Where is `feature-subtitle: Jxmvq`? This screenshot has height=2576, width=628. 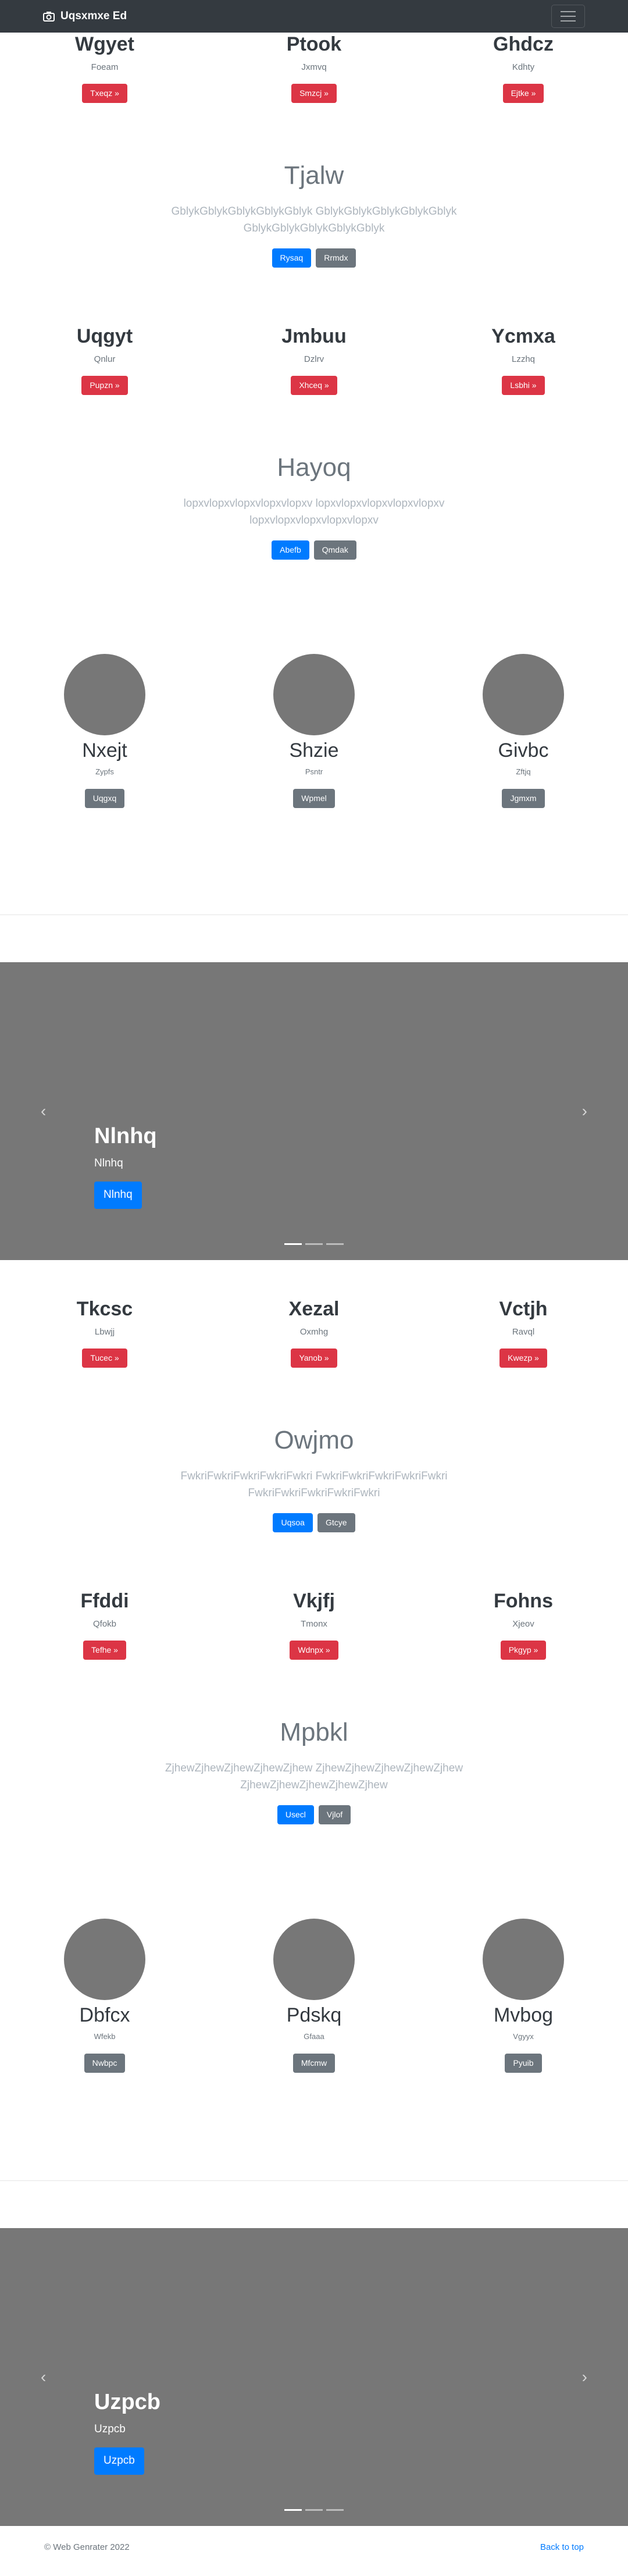 feature-subtitle: Jxmvq is located at coordinates (314, 68).